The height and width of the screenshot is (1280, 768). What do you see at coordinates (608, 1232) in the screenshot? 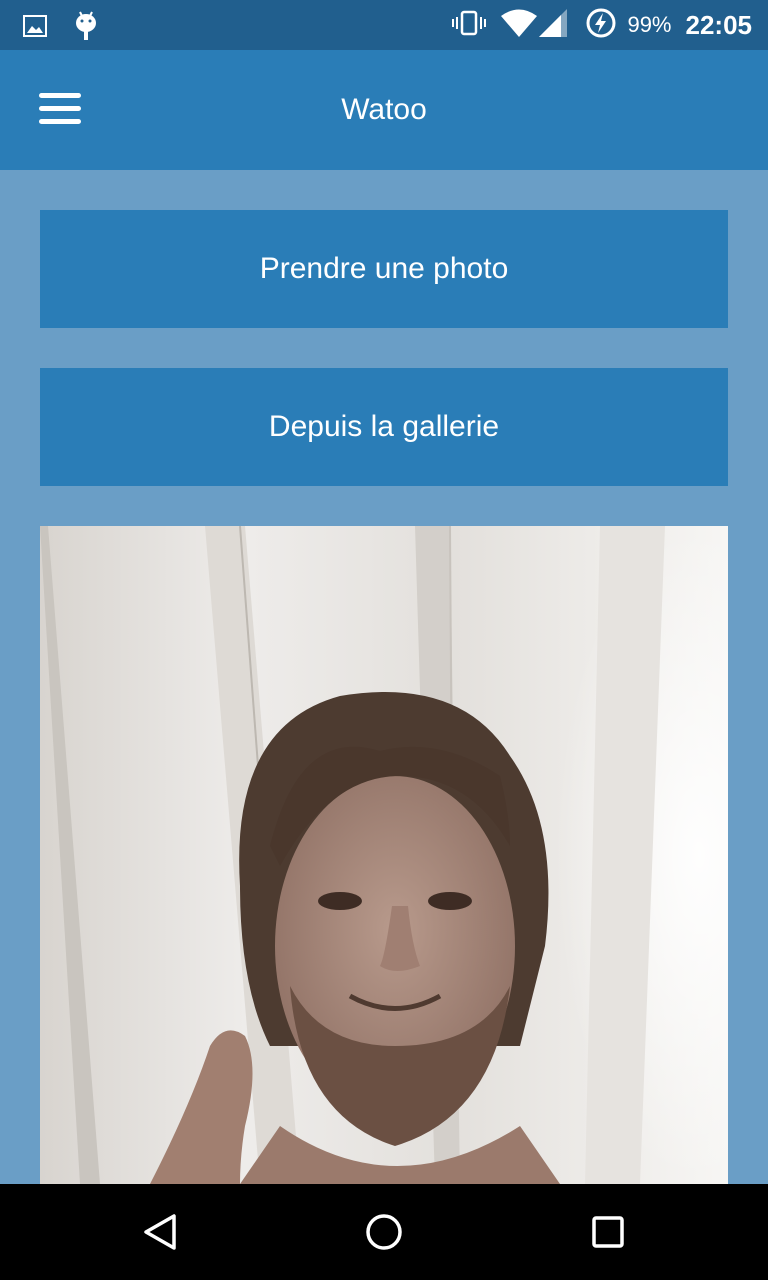
I see `recents-icon` at bounding box center [608, 1232].